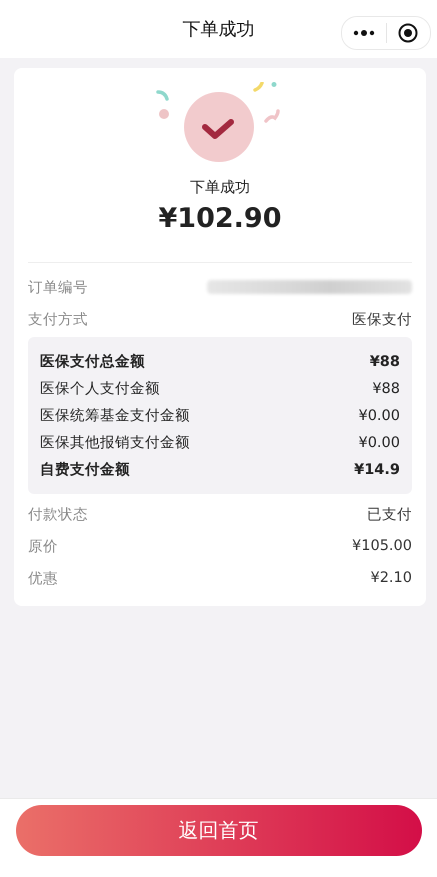  Describe the element at coordinates (58, 287) in the screenshot. I see `row-label: 订单编号` at that location.